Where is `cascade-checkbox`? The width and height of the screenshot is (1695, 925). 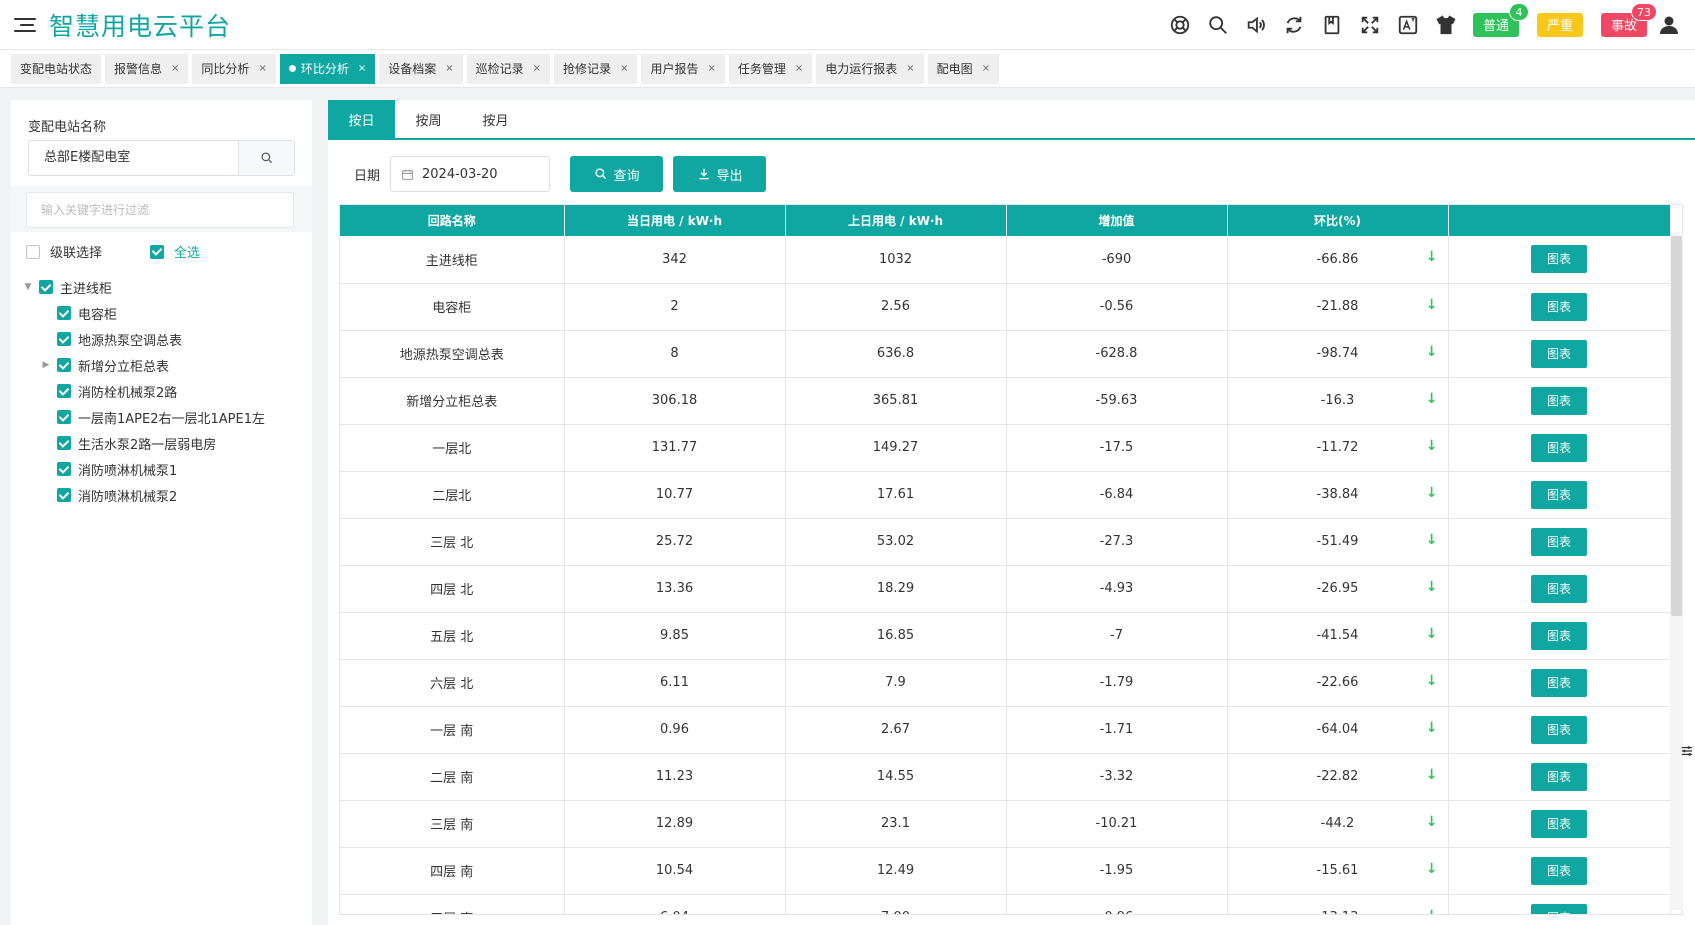
cascade-checkbox is located at coordinates (33, 251).